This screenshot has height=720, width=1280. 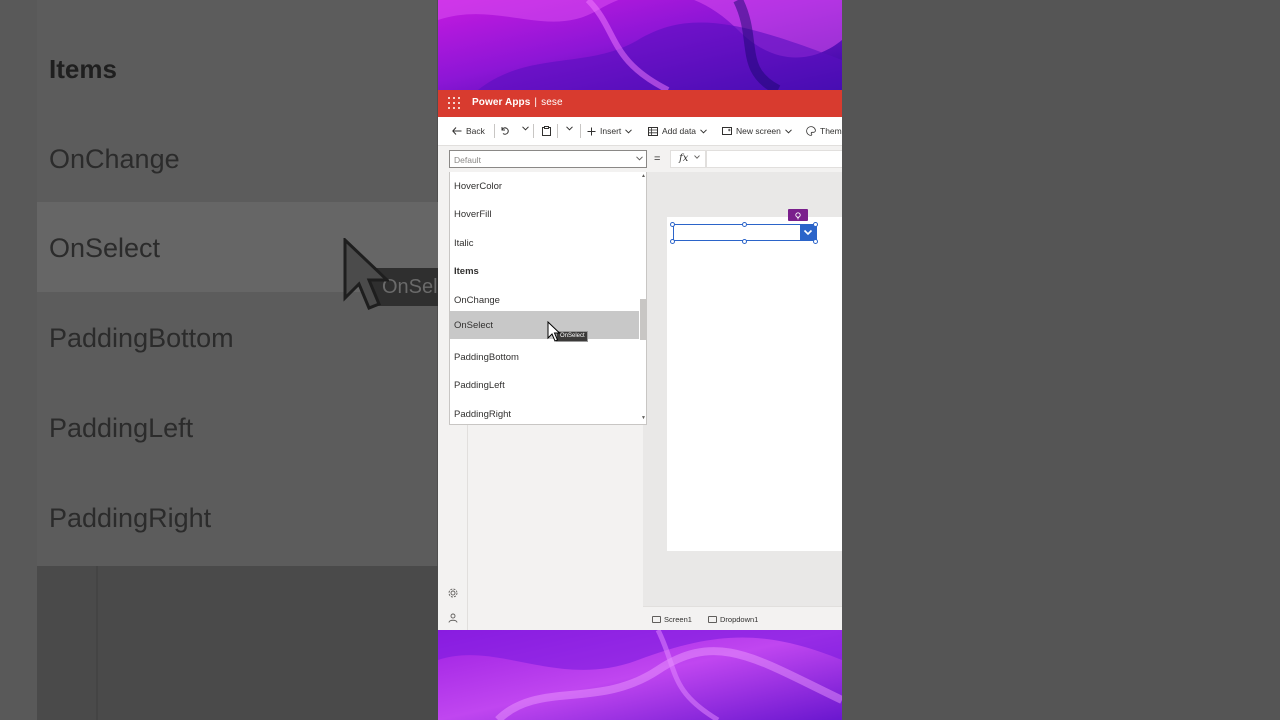 What do you see at coordinates (366, 274) in the screenshot?
I see `zoom-cursor-icon` at bounding box center [366, 274].